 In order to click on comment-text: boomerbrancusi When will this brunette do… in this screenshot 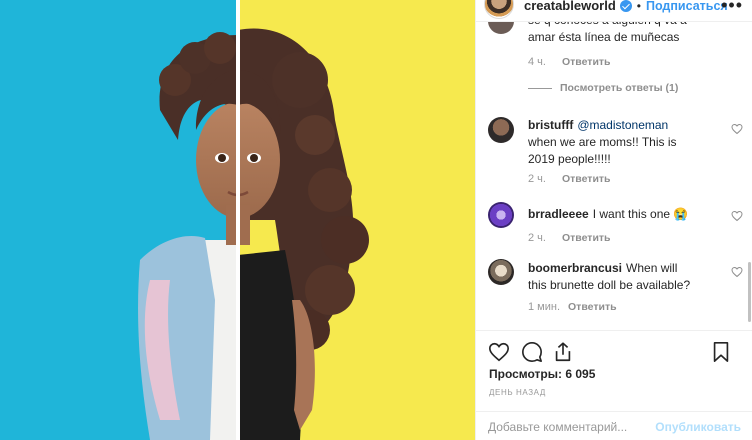, I will do `click(613, 277)`.